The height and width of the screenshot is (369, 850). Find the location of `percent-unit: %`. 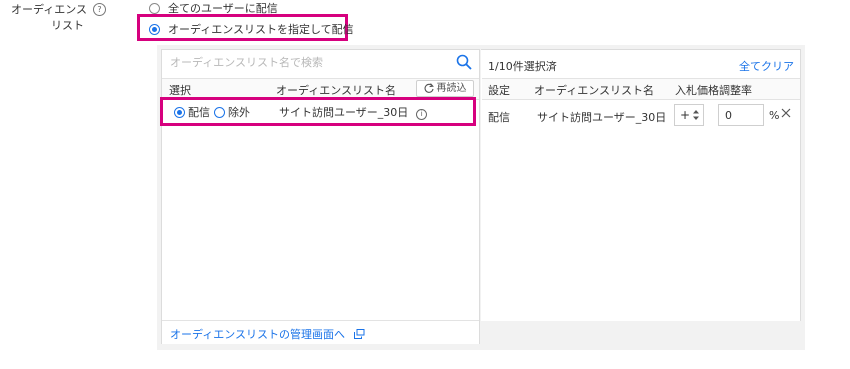

percent-unit: % is located at coordinates (774, 115).